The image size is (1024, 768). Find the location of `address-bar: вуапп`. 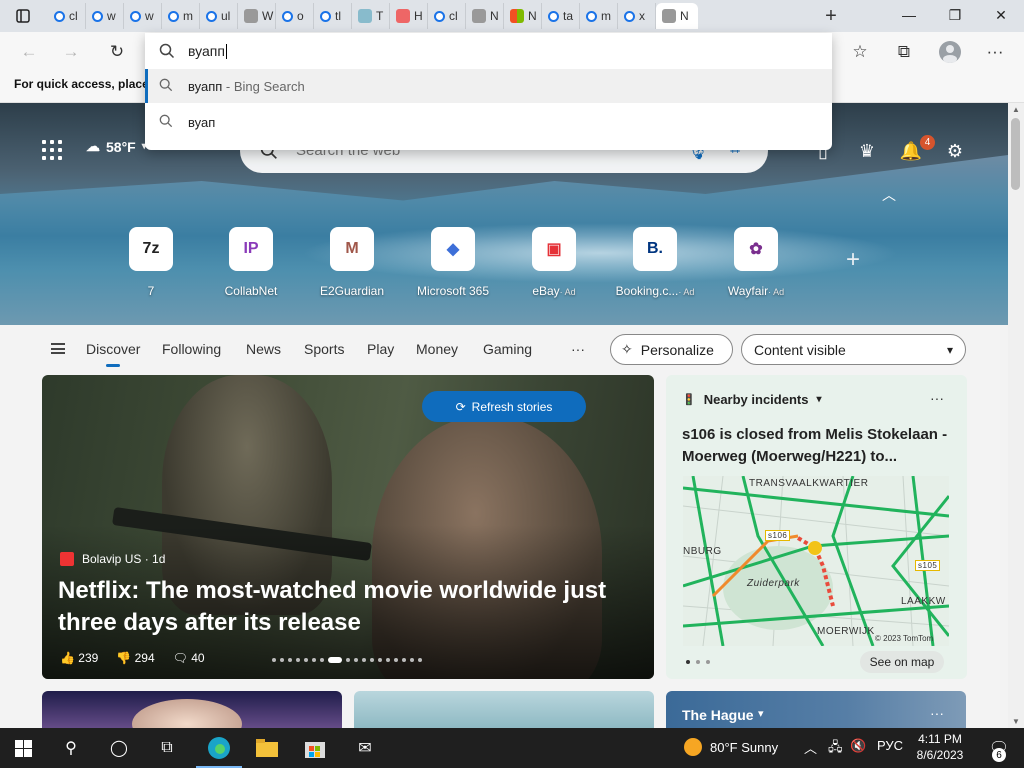

address-bar: вуапп is located at coordinates (488, 51).